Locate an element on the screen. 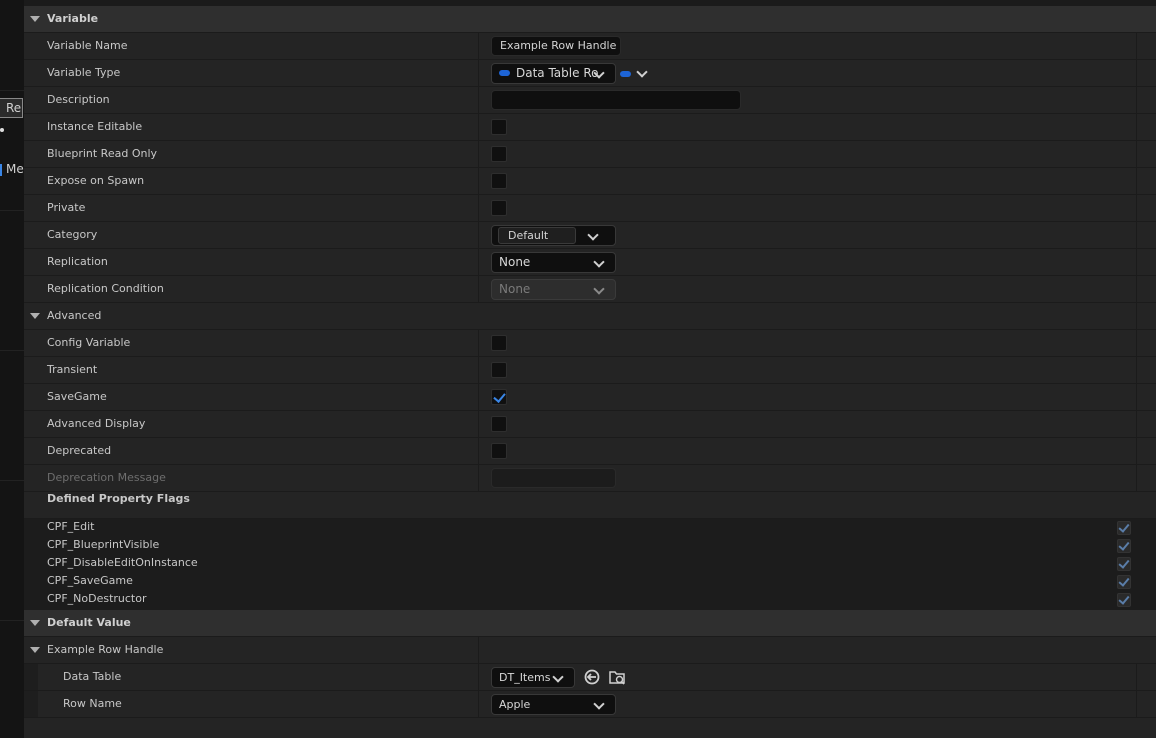  advanced-display-checkbox is located at coordinates (499, 424).